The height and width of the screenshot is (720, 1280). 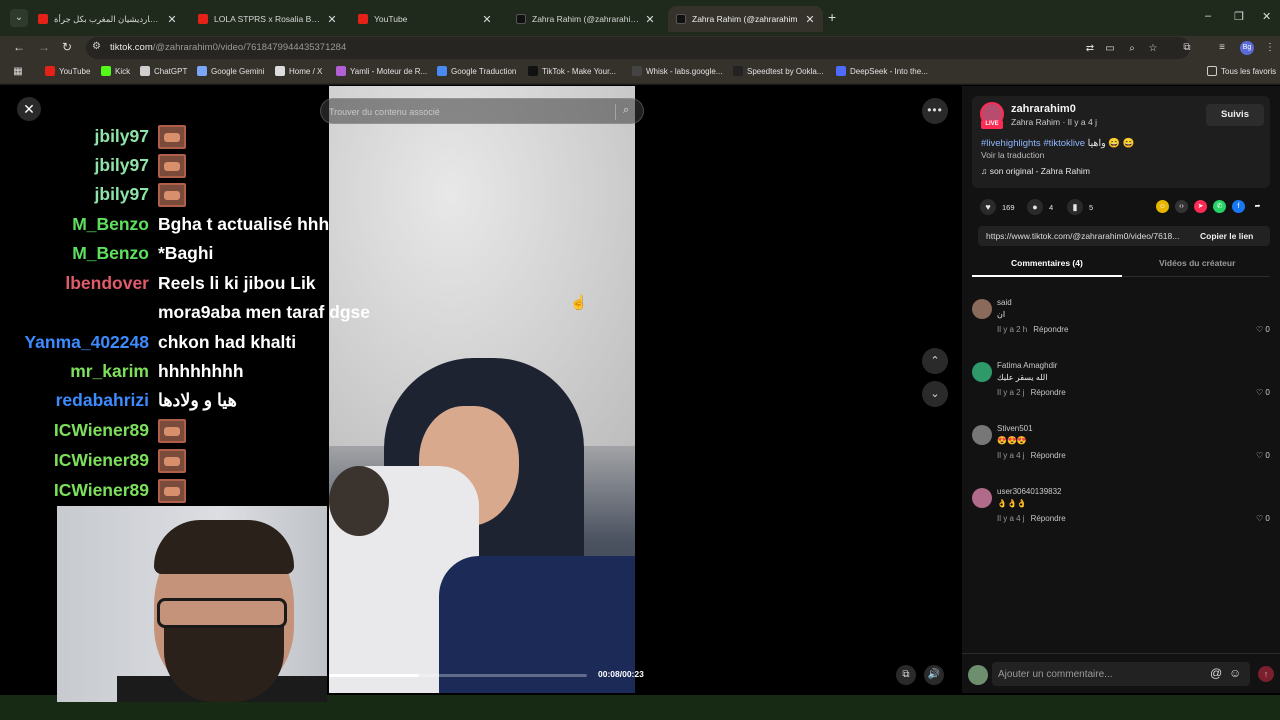 I want to click on close-video-button: ✕, so click(x=29, y=109).